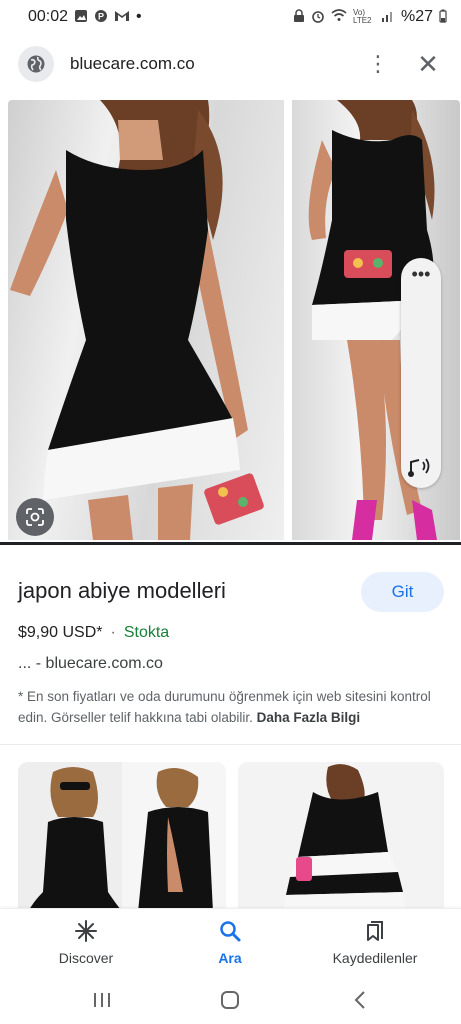 This screenshot has height=1024, width=461. I want to click on discover-icon, so click(86, 932).